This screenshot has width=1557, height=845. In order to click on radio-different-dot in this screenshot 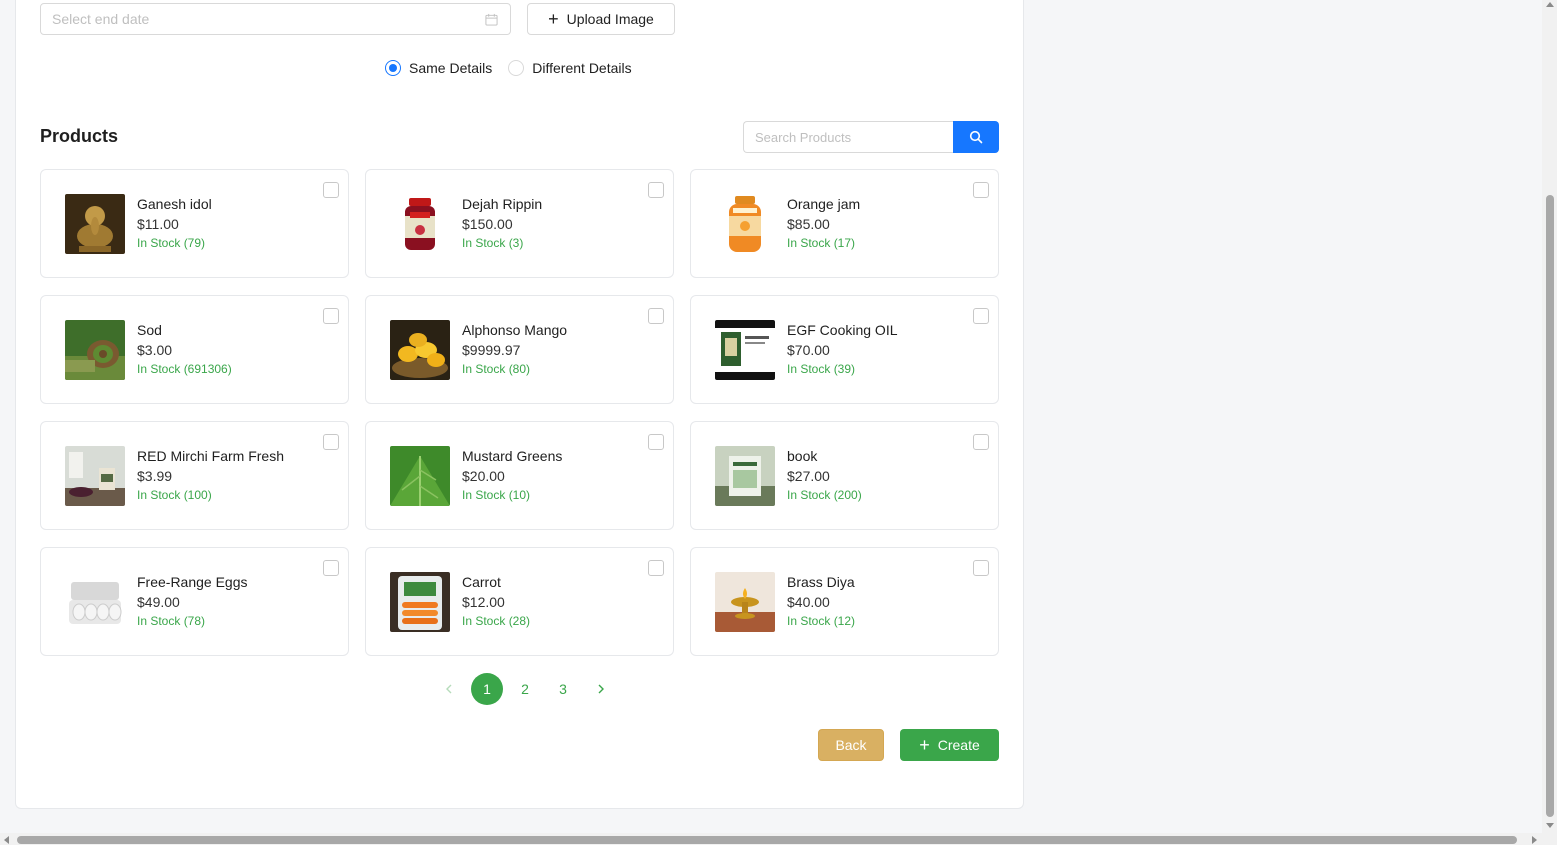, I will do `click(516, 68)`.